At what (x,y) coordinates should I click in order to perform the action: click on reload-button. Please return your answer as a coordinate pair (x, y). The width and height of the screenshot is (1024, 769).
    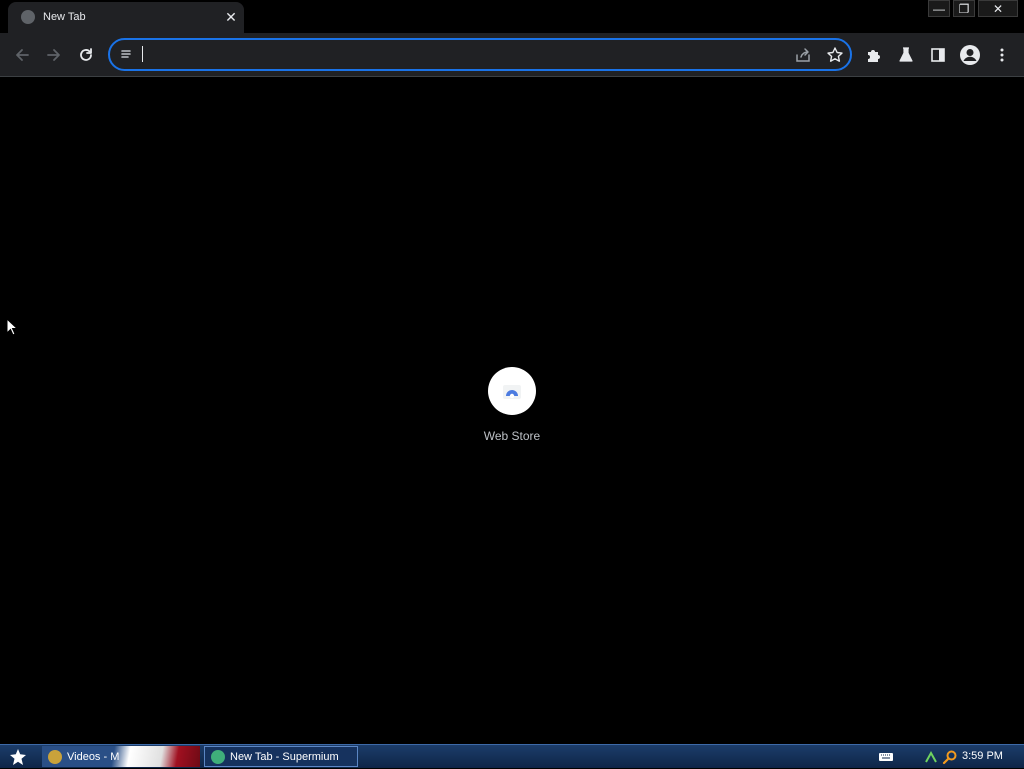
    Looking at the image, I should click on (86, 55).